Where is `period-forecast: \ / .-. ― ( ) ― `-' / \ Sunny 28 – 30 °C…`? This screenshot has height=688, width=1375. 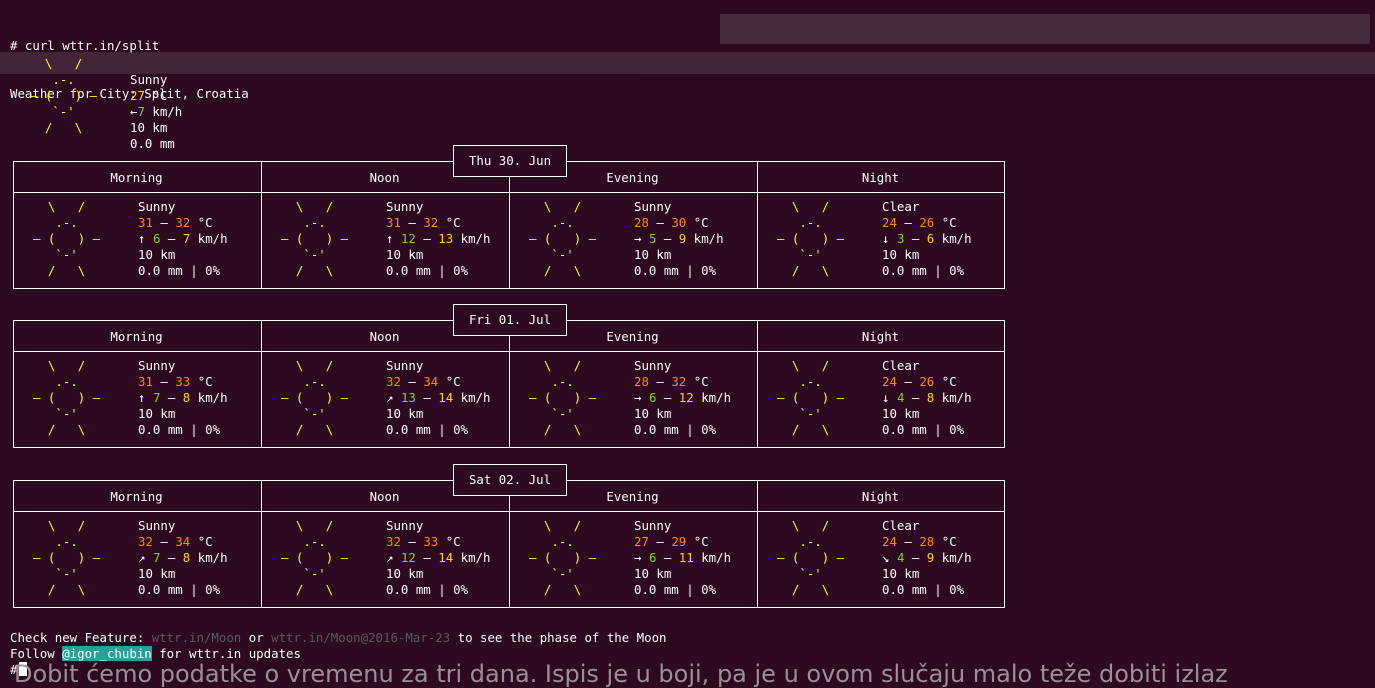 period-forecast: \ / .-. ― ( ) ― `-' / \ Sunny 28 – 30 °C… is located at coordinates (632, 243).